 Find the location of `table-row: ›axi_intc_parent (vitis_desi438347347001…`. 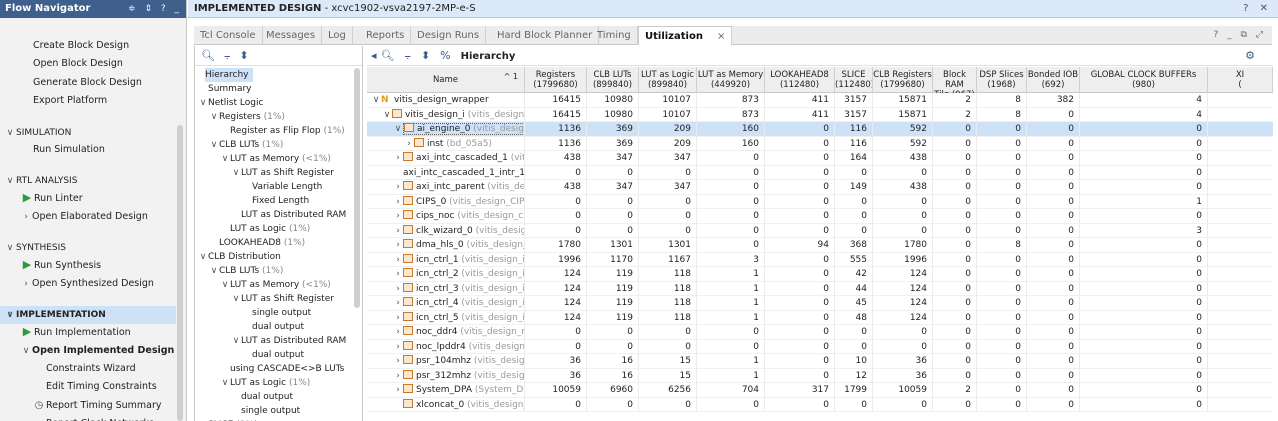

table-row: ›axi_intc_parent (vitis_desi438347347001… is located at coordinates (820, 187).